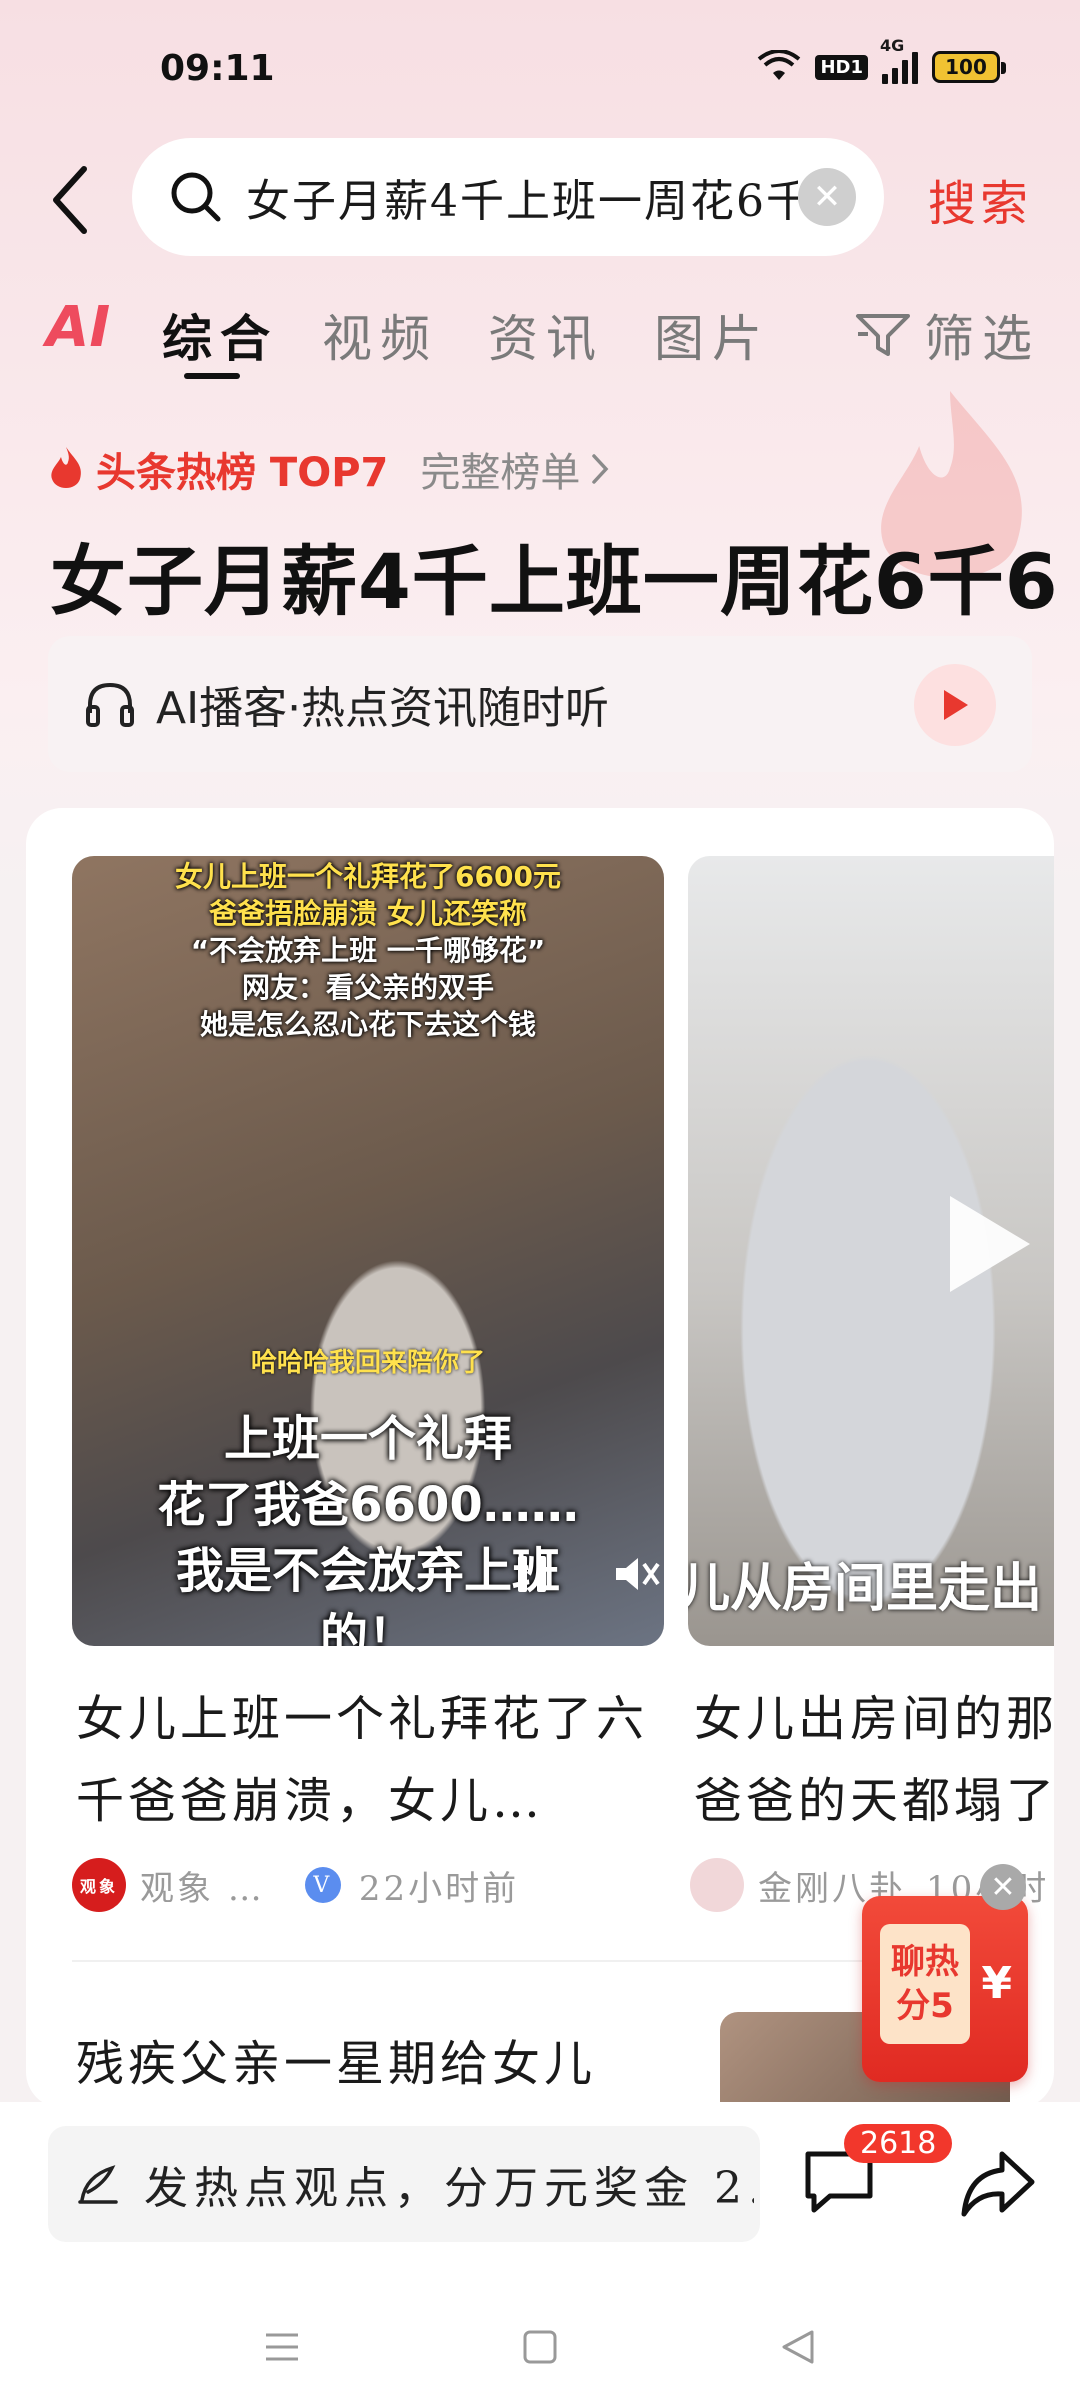 The image size is (1080, 2400). I want to click on comment-input: 发热点观点，分万元奖金 2., so click(404, 2184).